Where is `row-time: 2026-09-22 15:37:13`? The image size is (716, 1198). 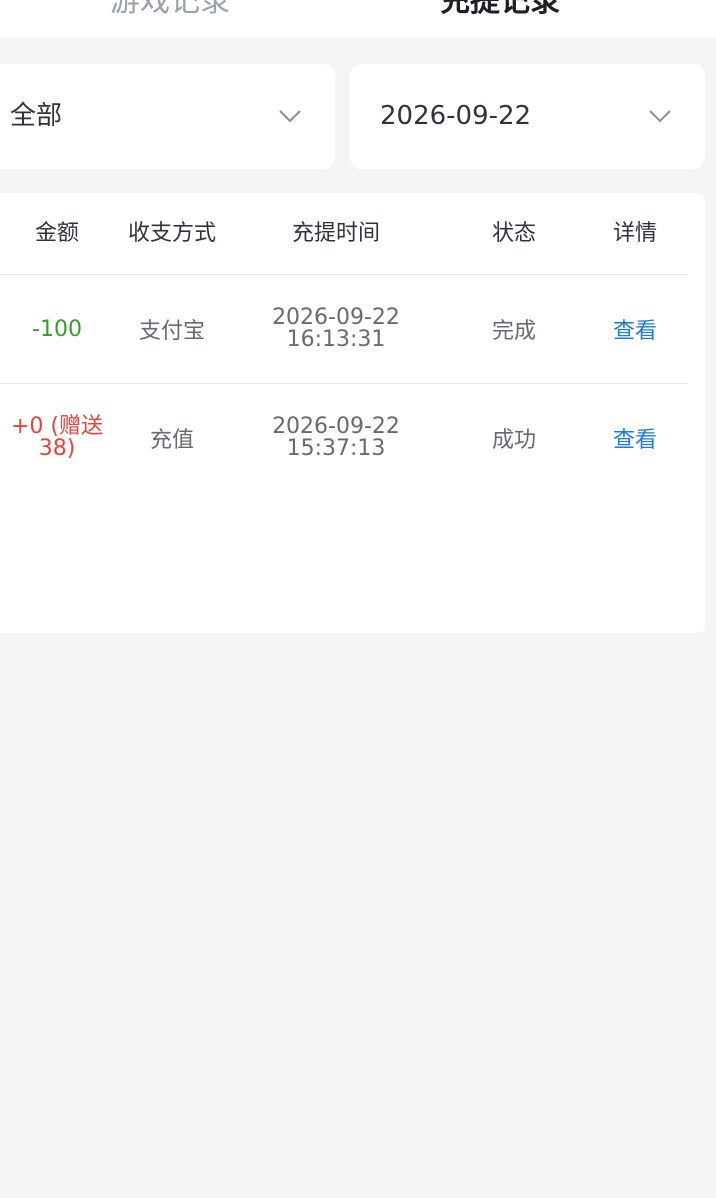 row-time: 2026-09-22 15:37:13 is located at coordinates (336, 438).